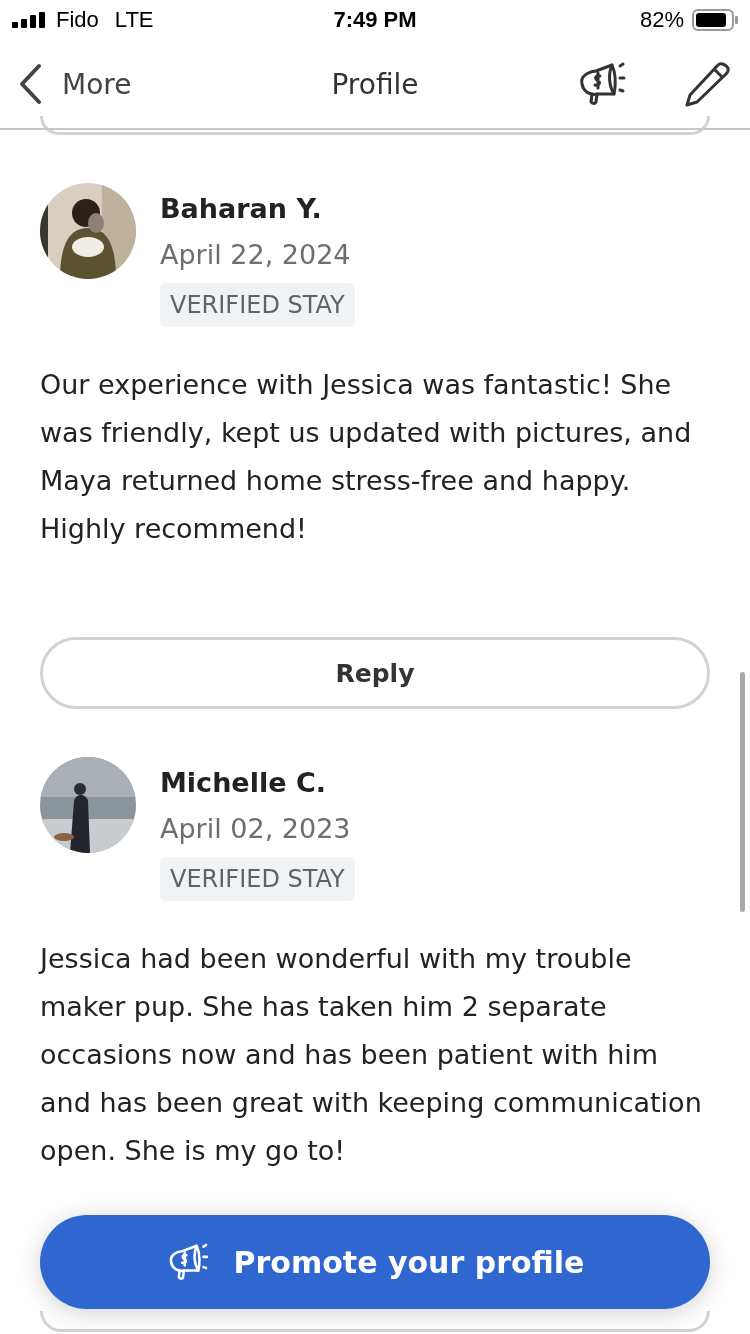 The image size is (750, 1334). Describe the element at coordinates (715, 20) in the screenshot. I see `battery-icon` at that location.